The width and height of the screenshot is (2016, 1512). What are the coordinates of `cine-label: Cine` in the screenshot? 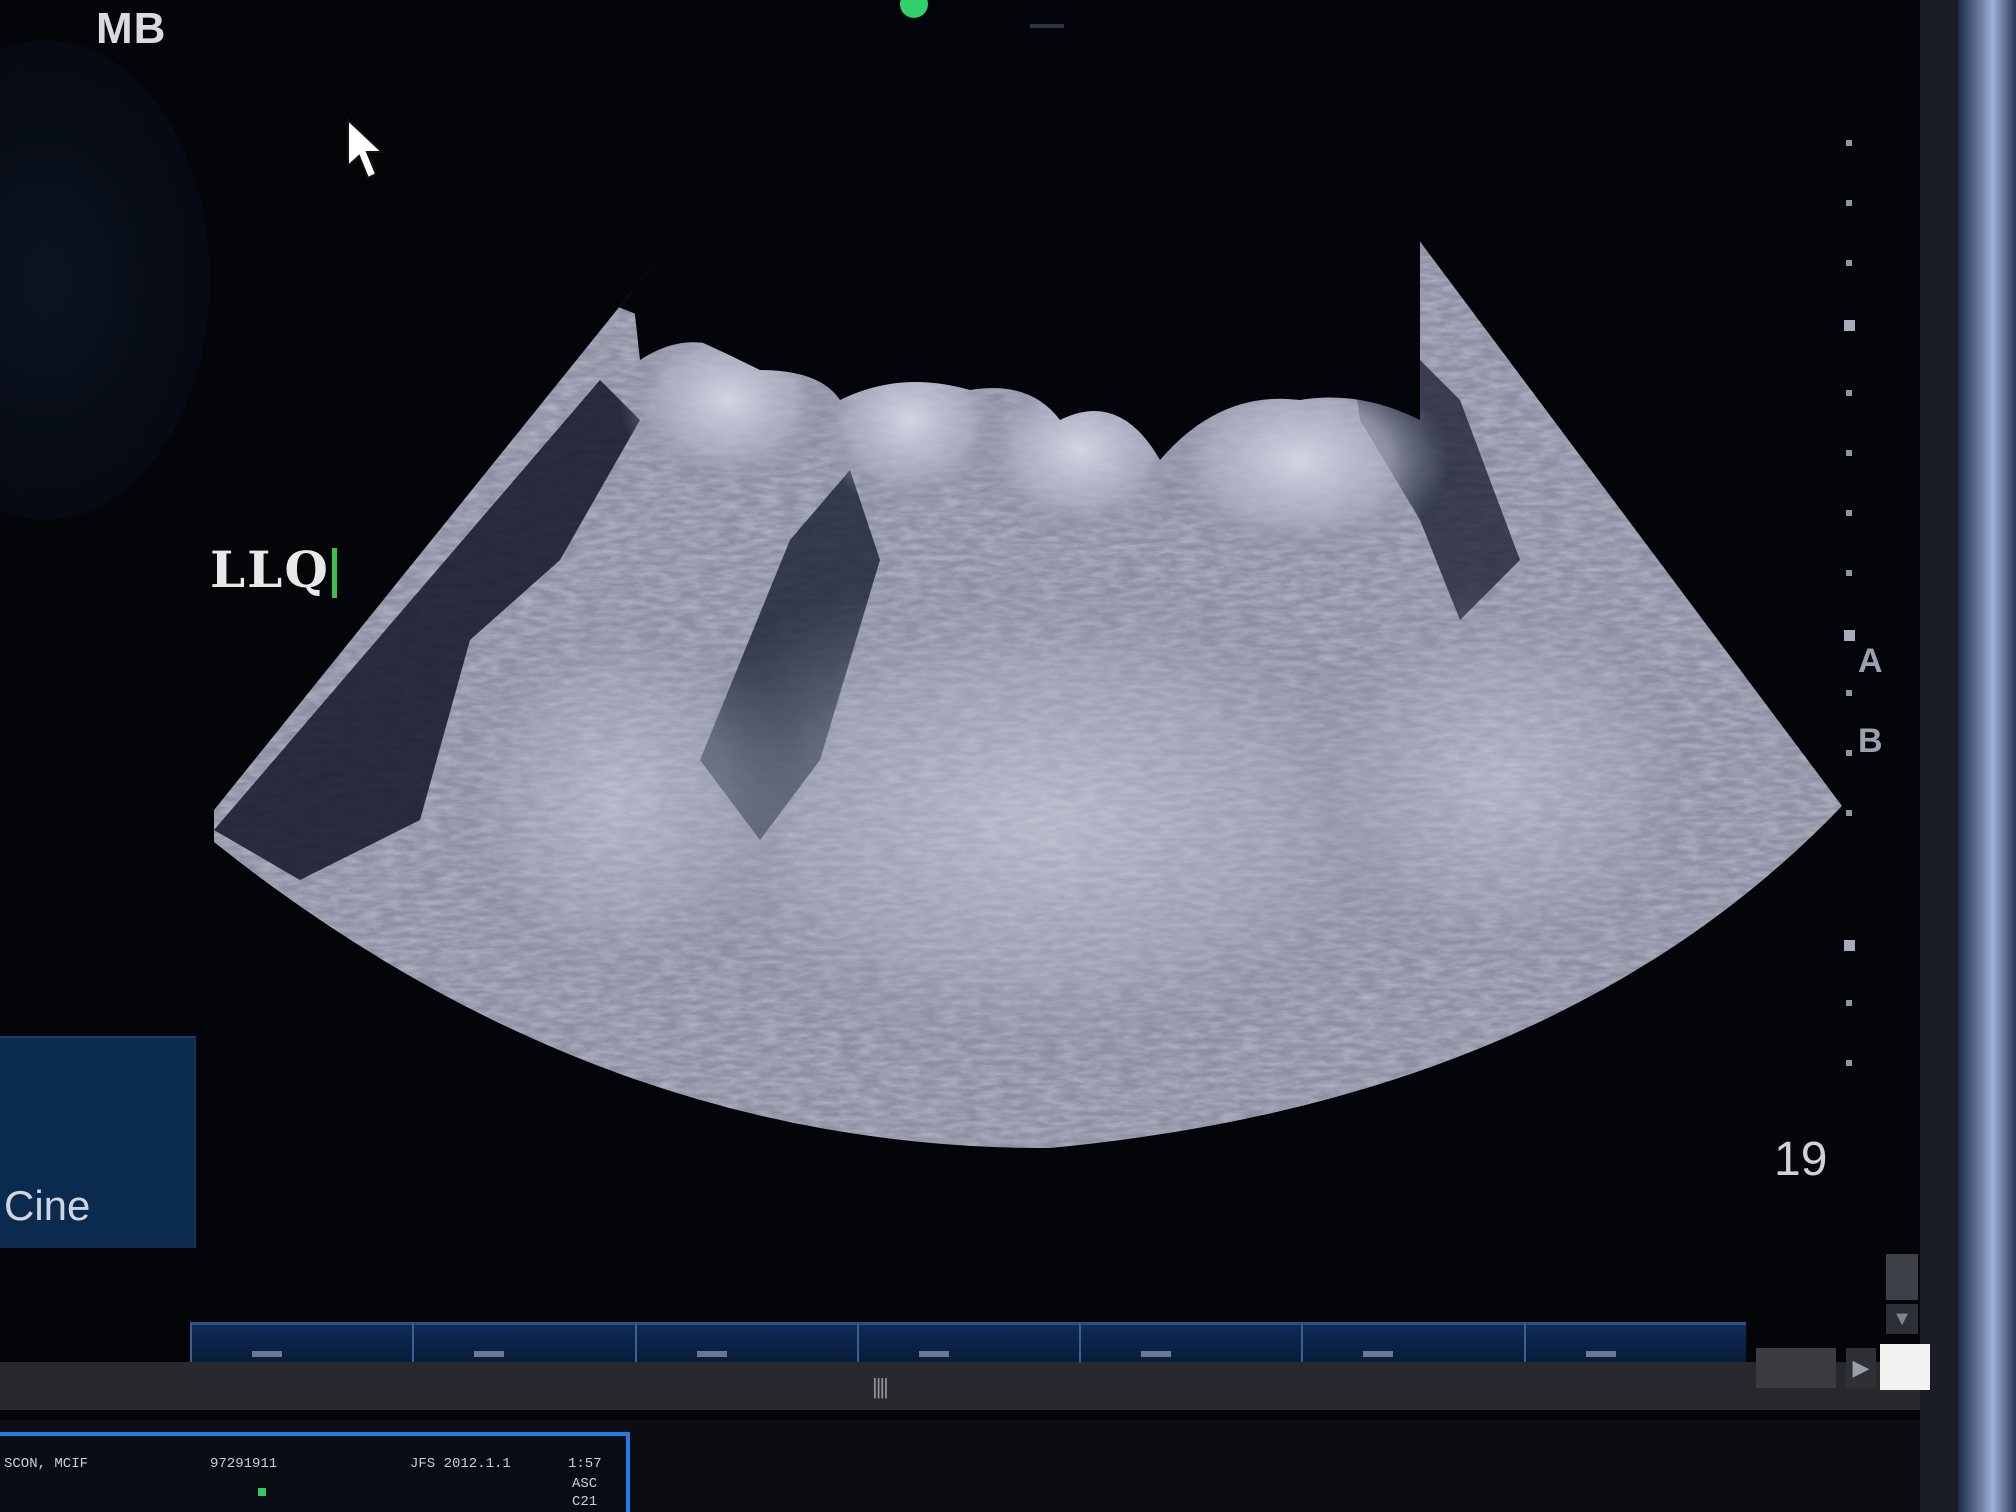 It's located at (47, 1206).